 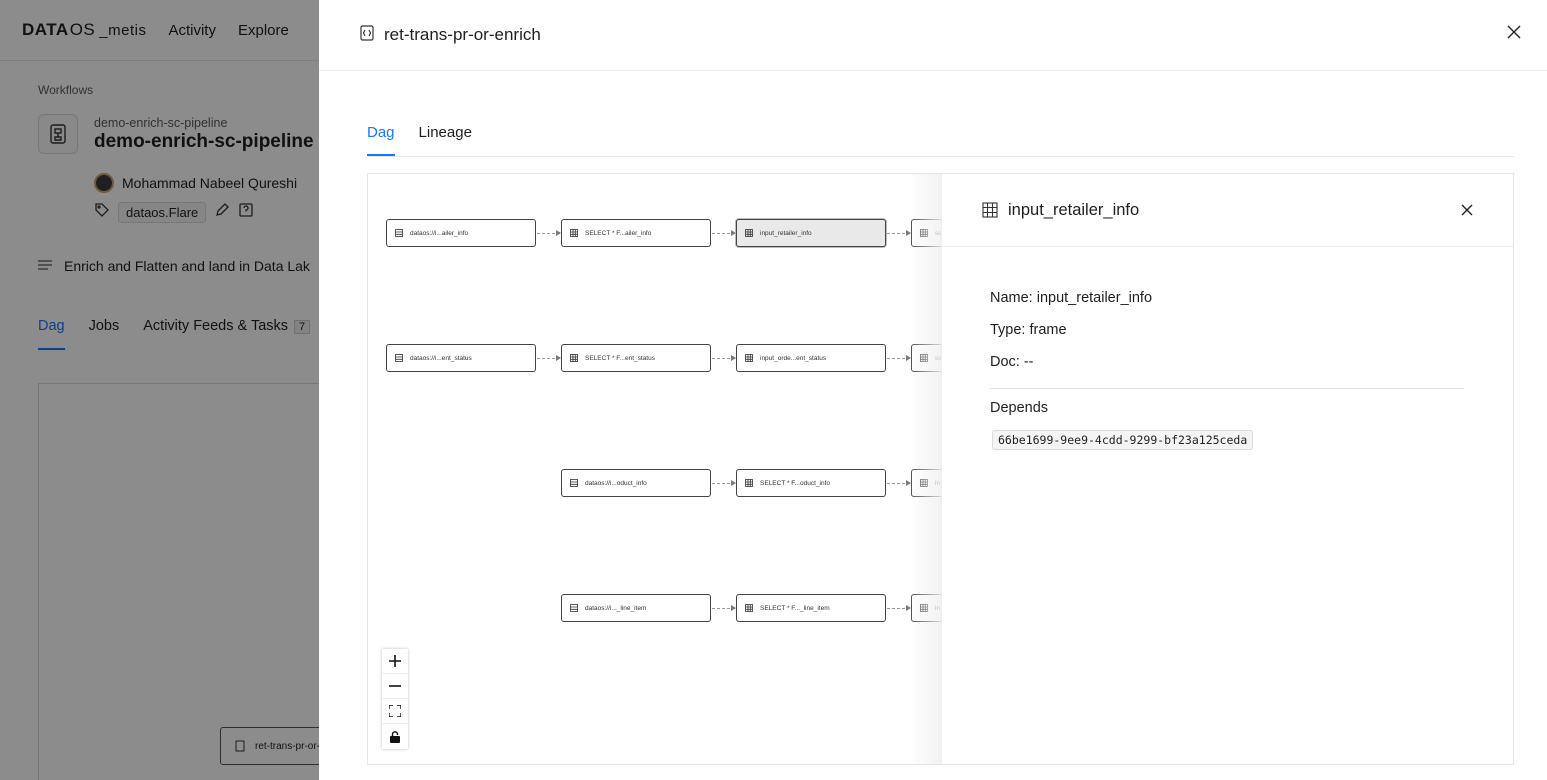 What do you see at coordinates (1074, 209) in the screenshot?
I see `properties-title: input_retailer_info` at bounding box center [1074, 209].